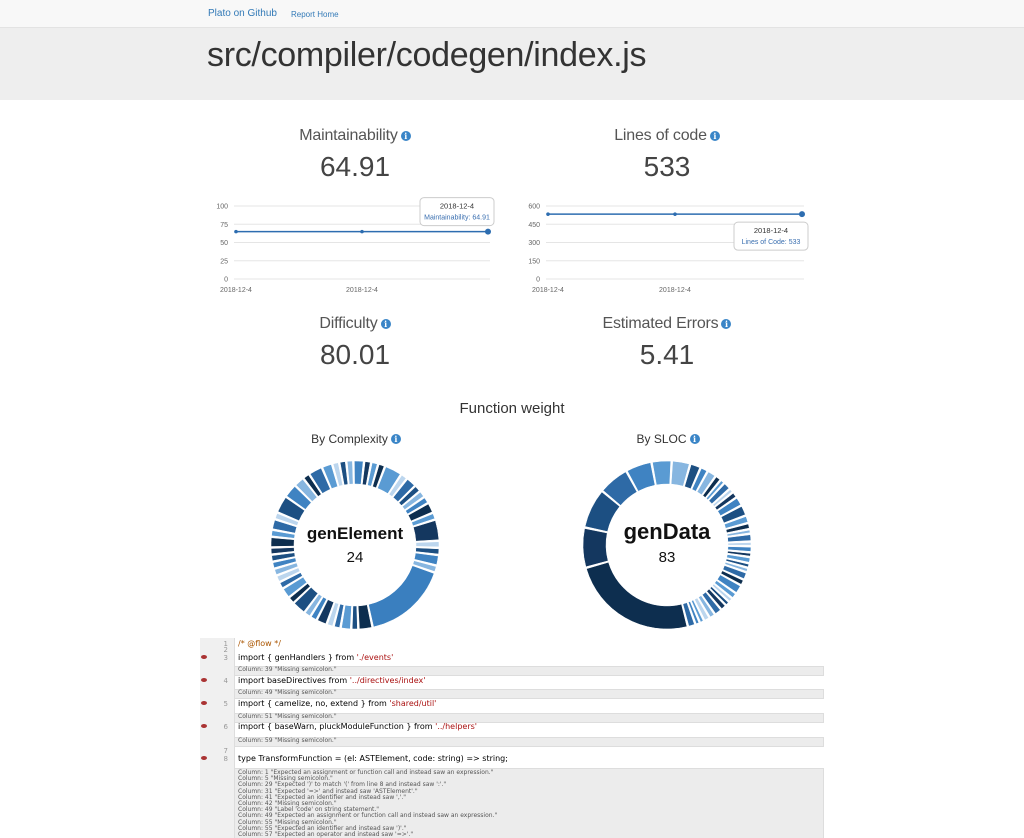 This screenshot has width=1024, height=838. Describe the element at coordinates (217, 738) in the screenshot. I see `line-number-gutter` at that location.